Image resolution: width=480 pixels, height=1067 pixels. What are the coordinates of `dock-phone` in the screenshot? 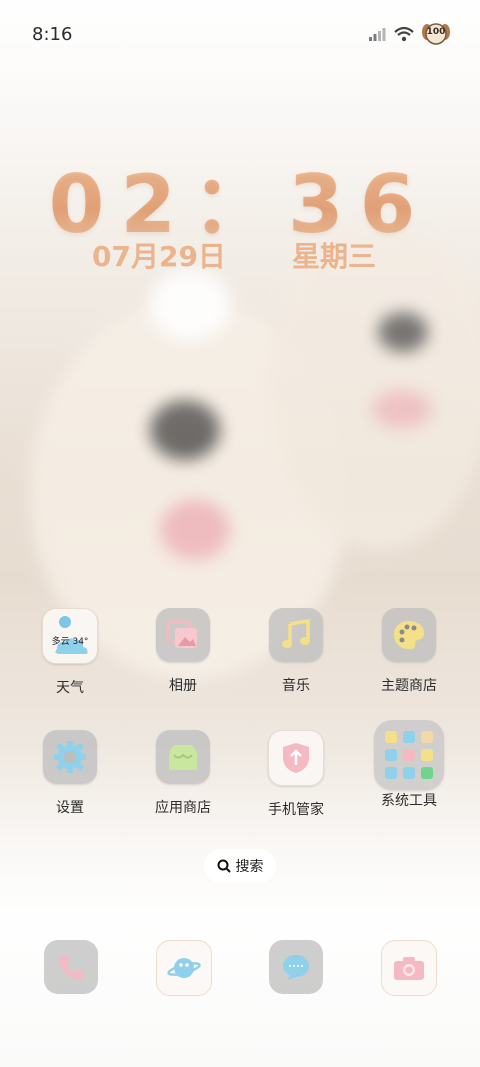 It's located at (71, 967).